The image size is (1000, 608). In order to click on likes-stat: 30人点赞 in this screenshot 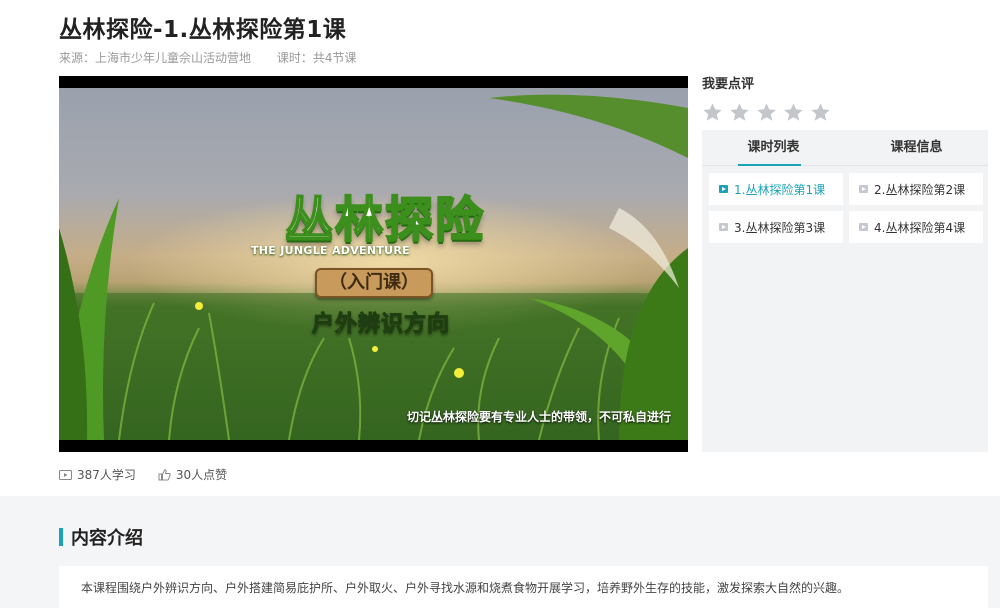, I will do `click(192, 475)`.